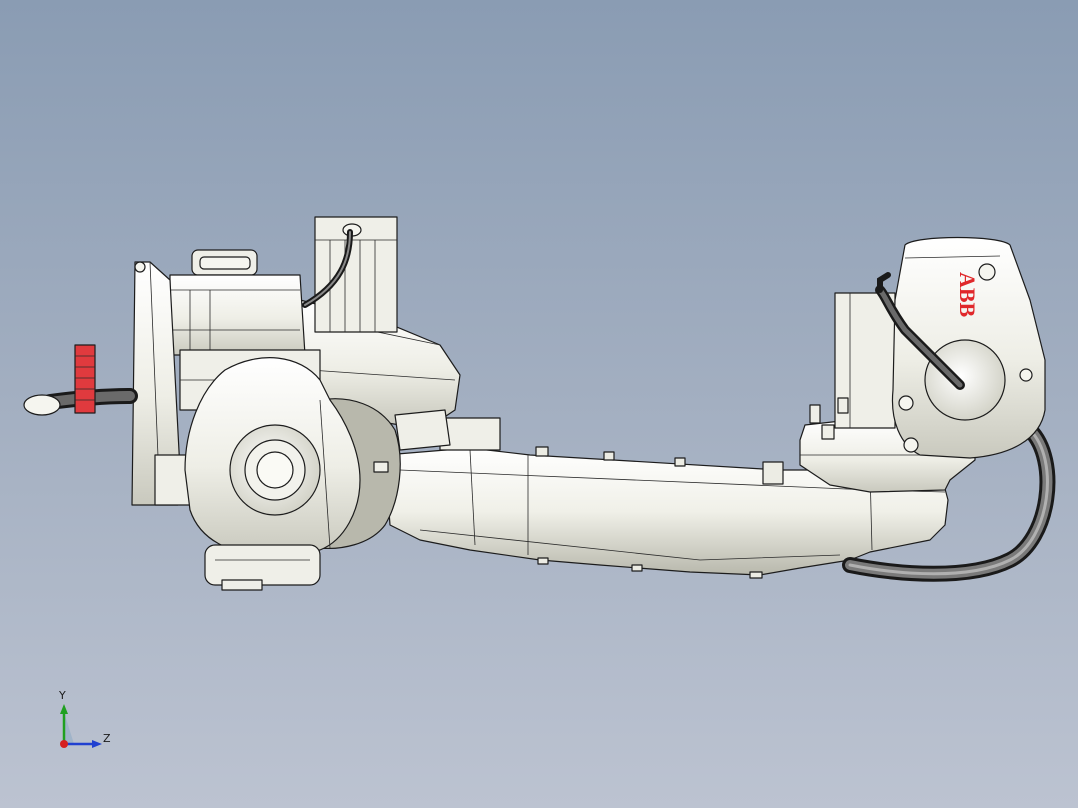 The height and width of the screenshot is (808, 1078). Describe the element at coordinates (967, 295) in the screenshot. I see `abb-logo: ABB` at that location.